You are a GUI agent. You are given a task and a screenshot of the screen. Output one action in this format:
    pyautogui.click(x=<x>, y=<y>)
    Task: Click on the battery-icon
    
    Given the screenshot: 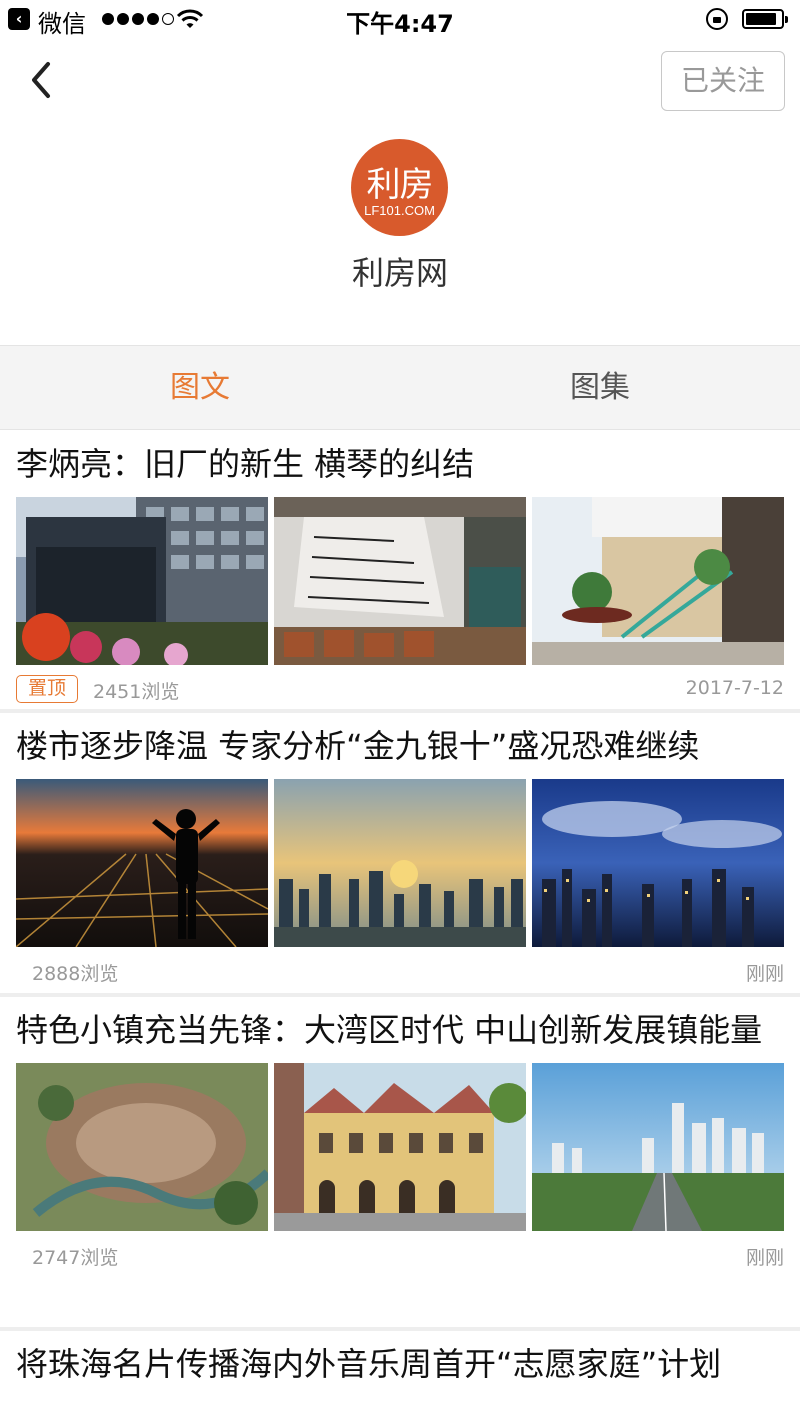 What is the action you would take?
    pyautogui.click(x=765, y=19)
    